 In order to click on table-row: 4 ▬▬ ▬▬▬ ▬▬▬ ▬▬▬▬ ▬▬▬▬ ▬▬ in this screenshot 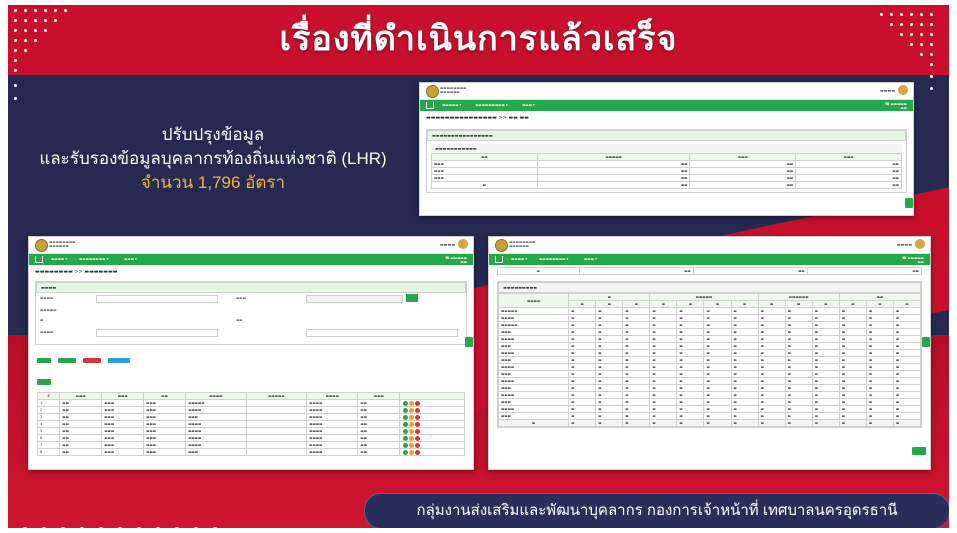, I will do `click(250, 424)`.